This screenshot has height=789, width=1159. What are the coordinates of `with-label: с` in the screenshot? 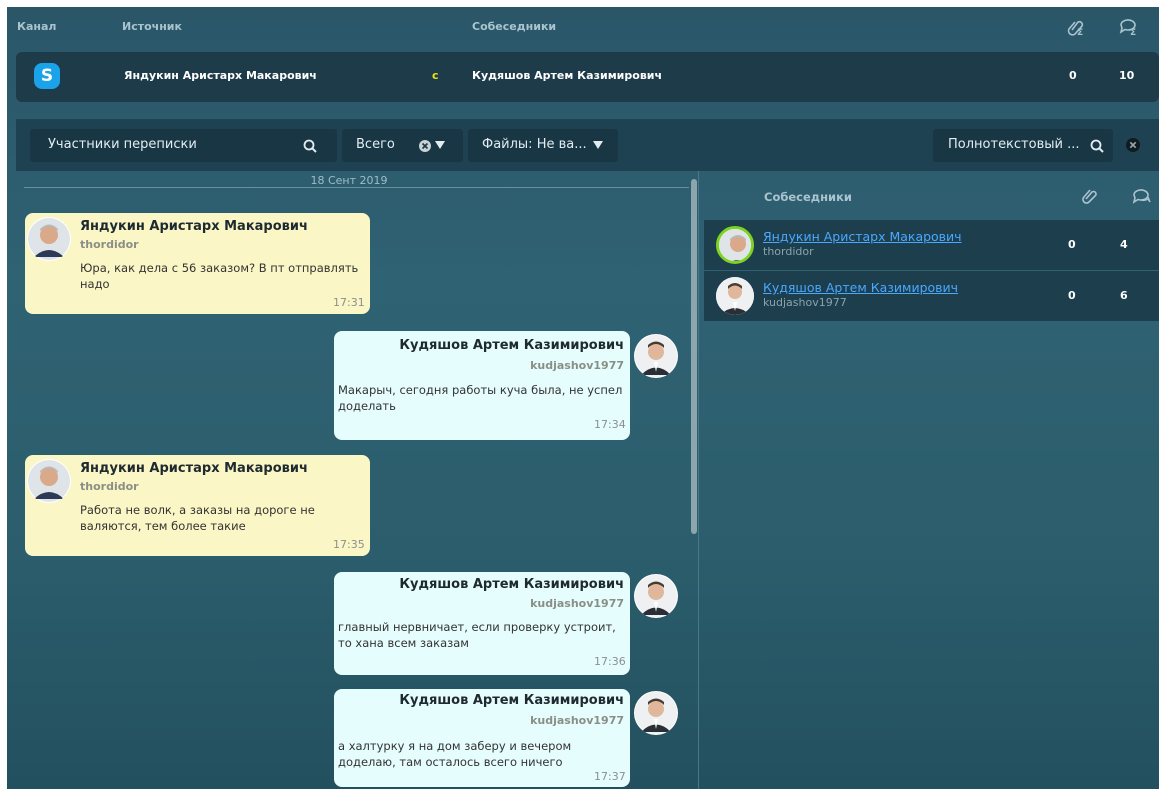 It's located at (435, 75).